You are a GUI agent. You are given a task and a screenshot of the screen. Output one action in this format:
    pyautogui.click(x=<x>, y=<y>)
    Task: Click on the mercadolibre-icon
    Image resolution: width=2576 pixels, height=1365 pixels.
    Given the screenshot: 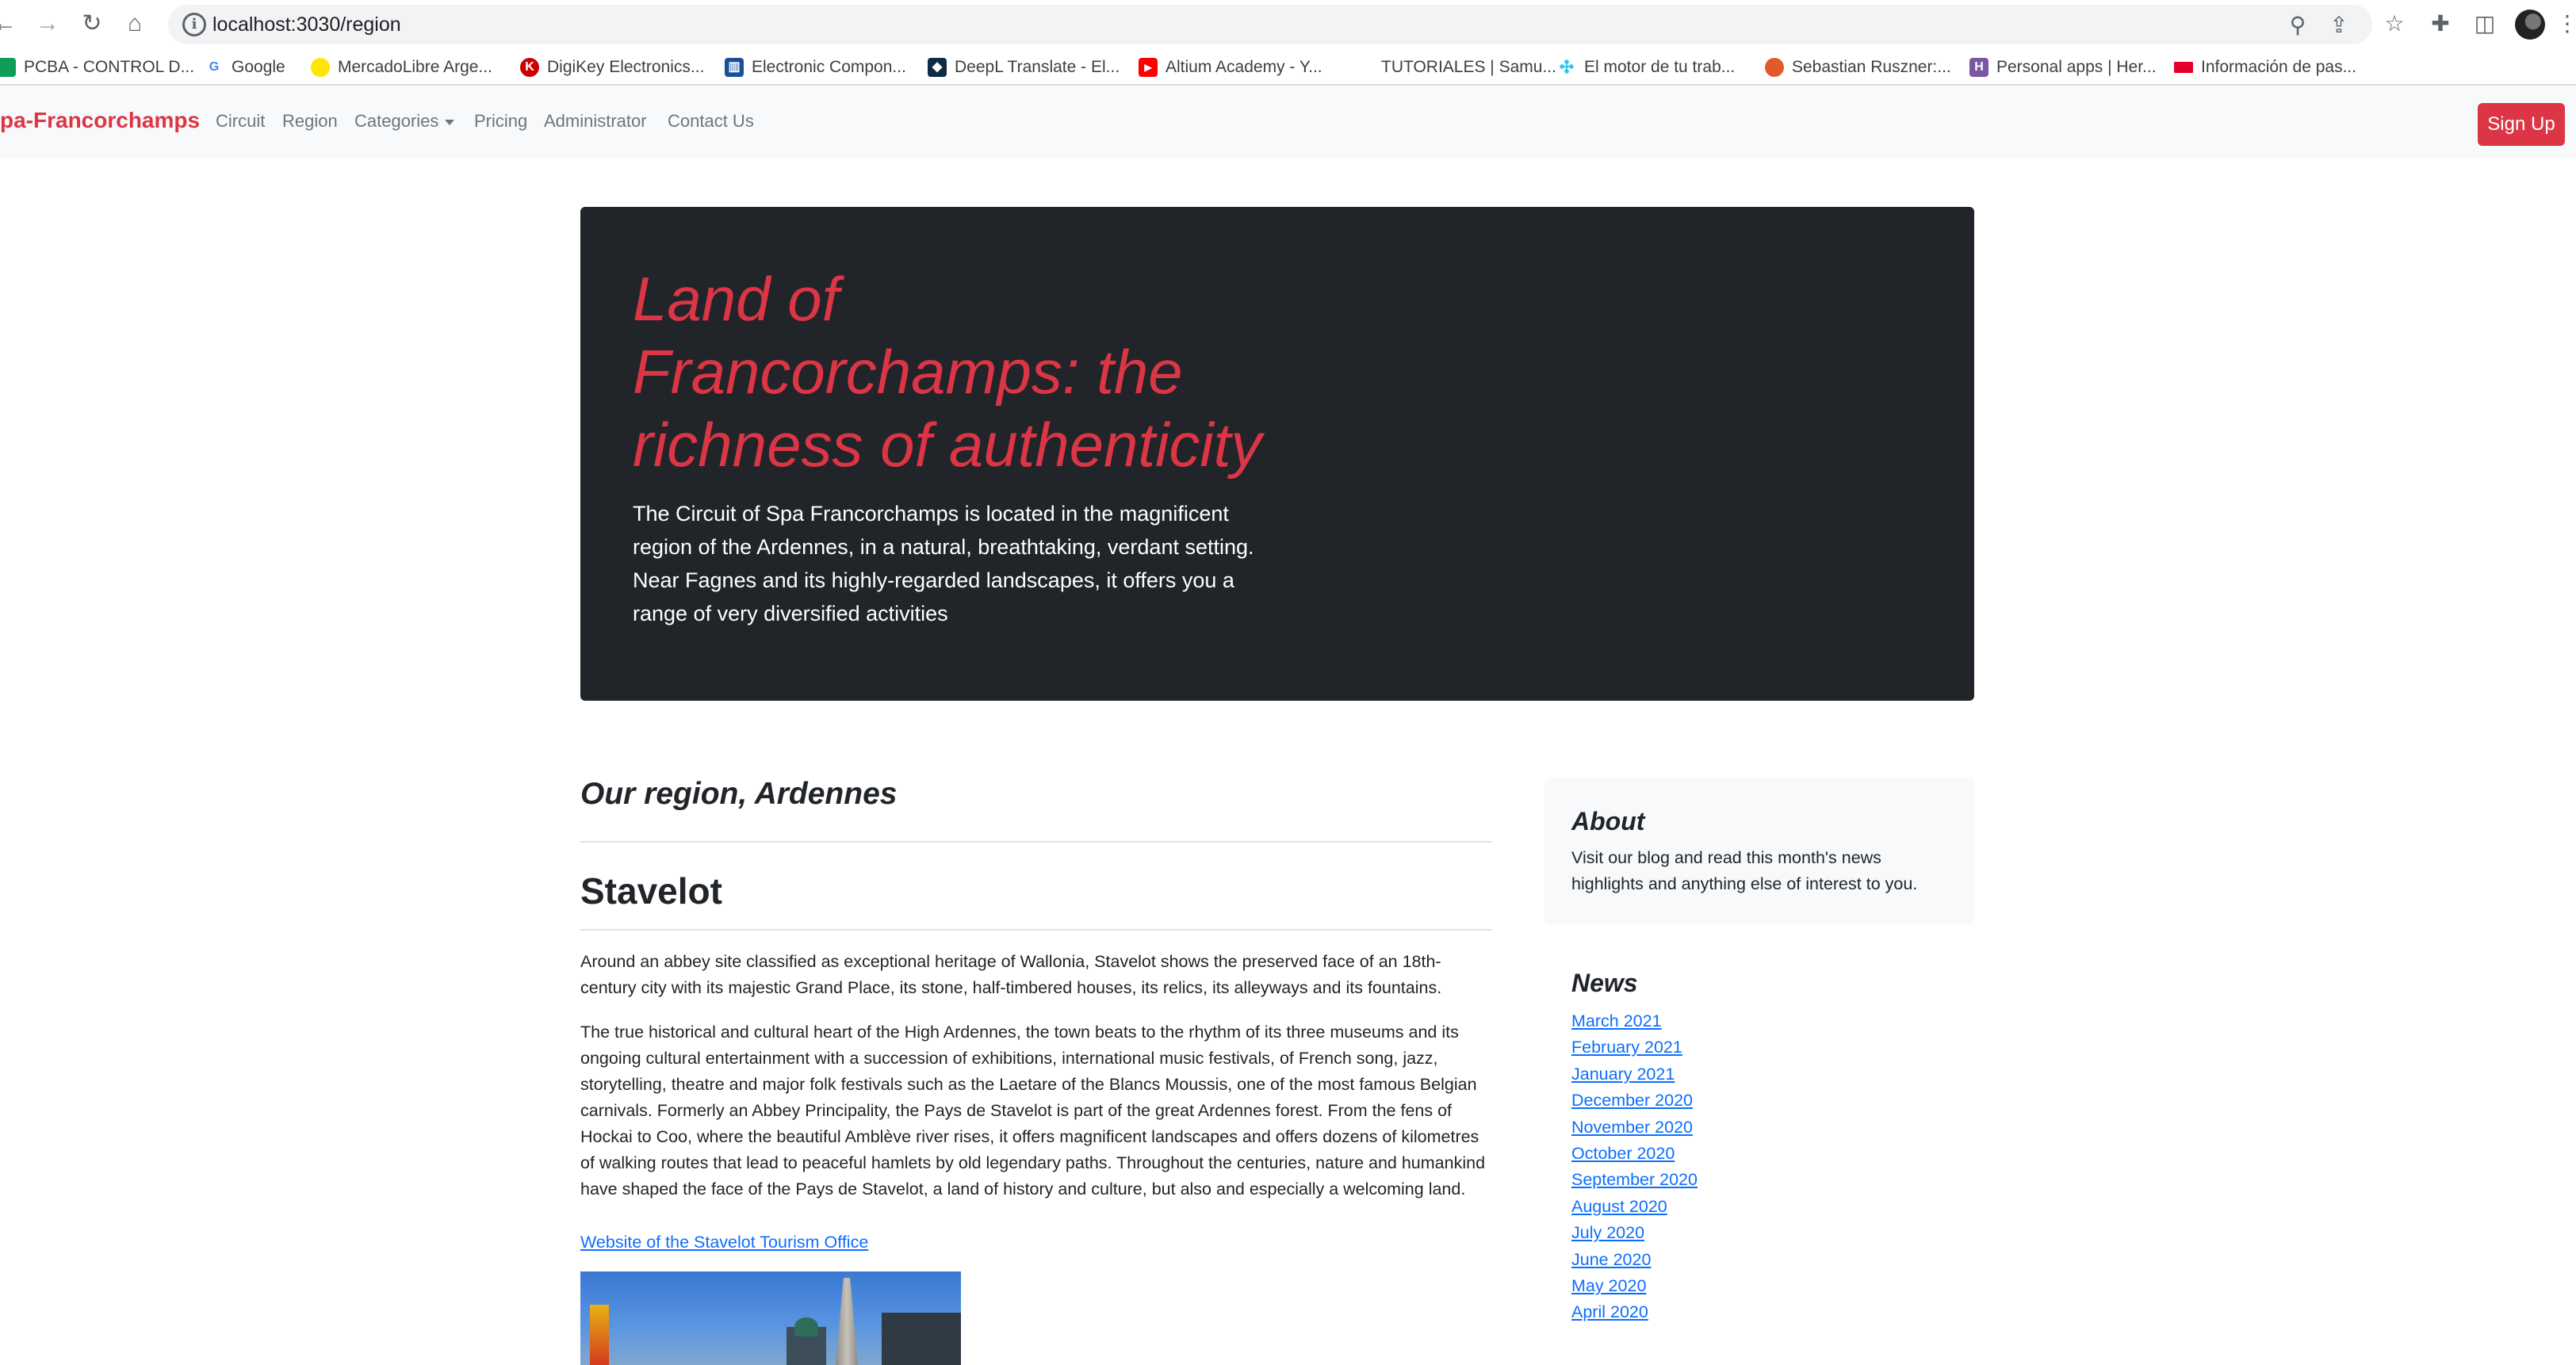 What is the action you would take?
    pyautogui.click(x=320, y=67)
    